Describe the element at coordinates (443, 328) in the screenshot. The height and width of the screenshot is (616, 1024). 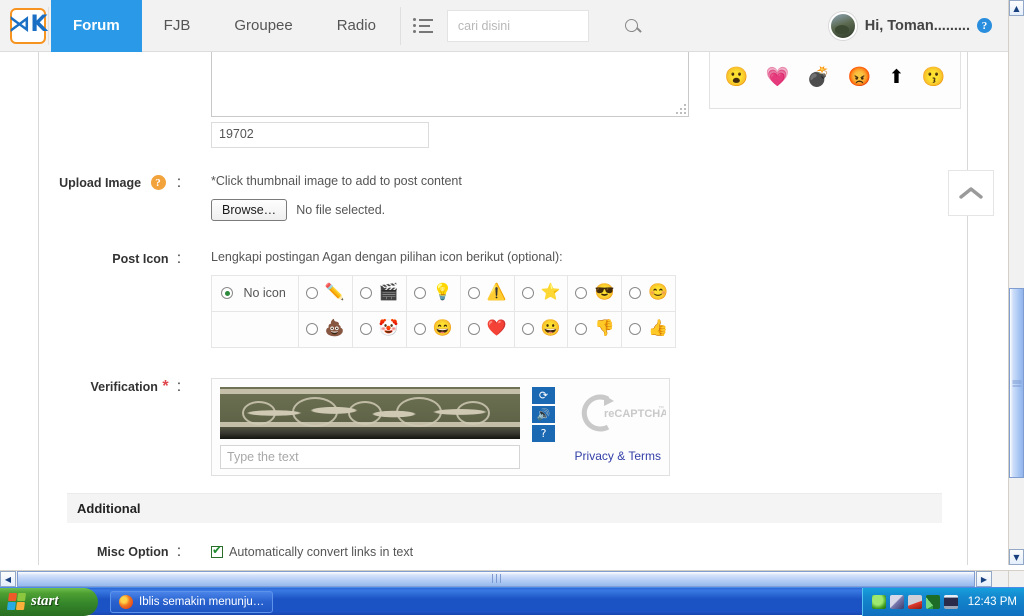
I see `icon-laugh: 😄` at that location.